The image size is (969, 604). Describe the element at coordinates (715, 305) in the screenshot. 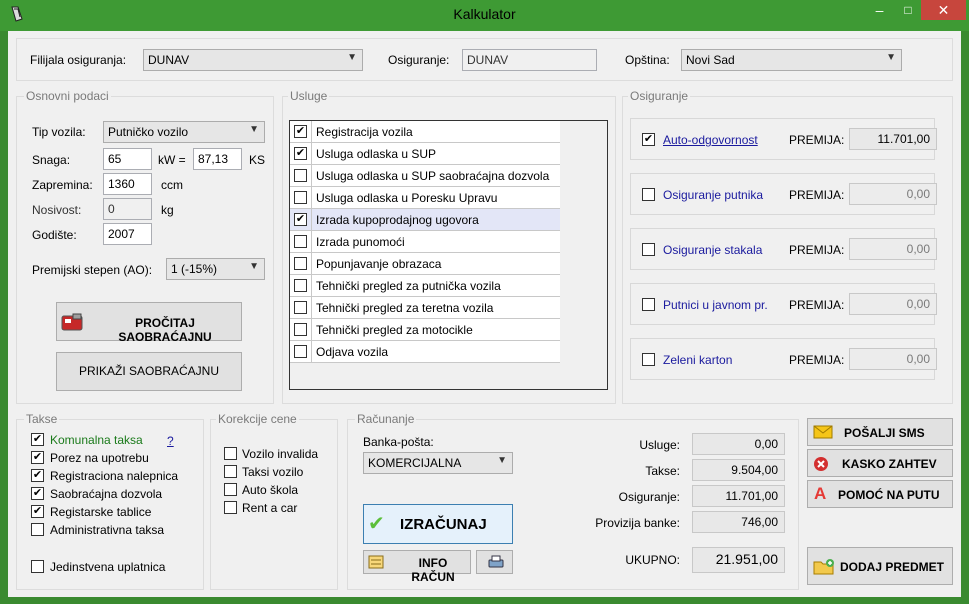

I see `insurance-label: Putnici u javnom pr.` at that location.